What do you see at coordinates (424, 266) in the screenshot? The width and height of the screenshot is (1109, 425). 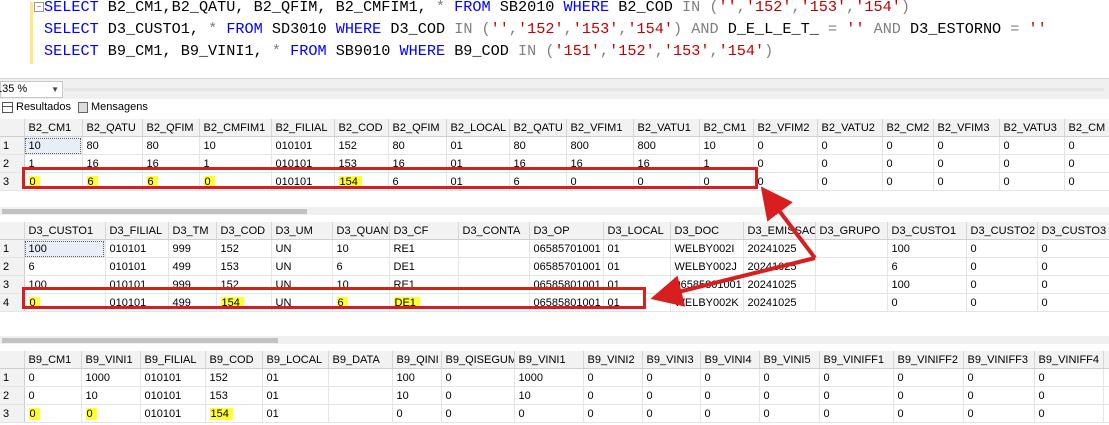 I see `table-cell: DE1` at bounding box center [424, 266].